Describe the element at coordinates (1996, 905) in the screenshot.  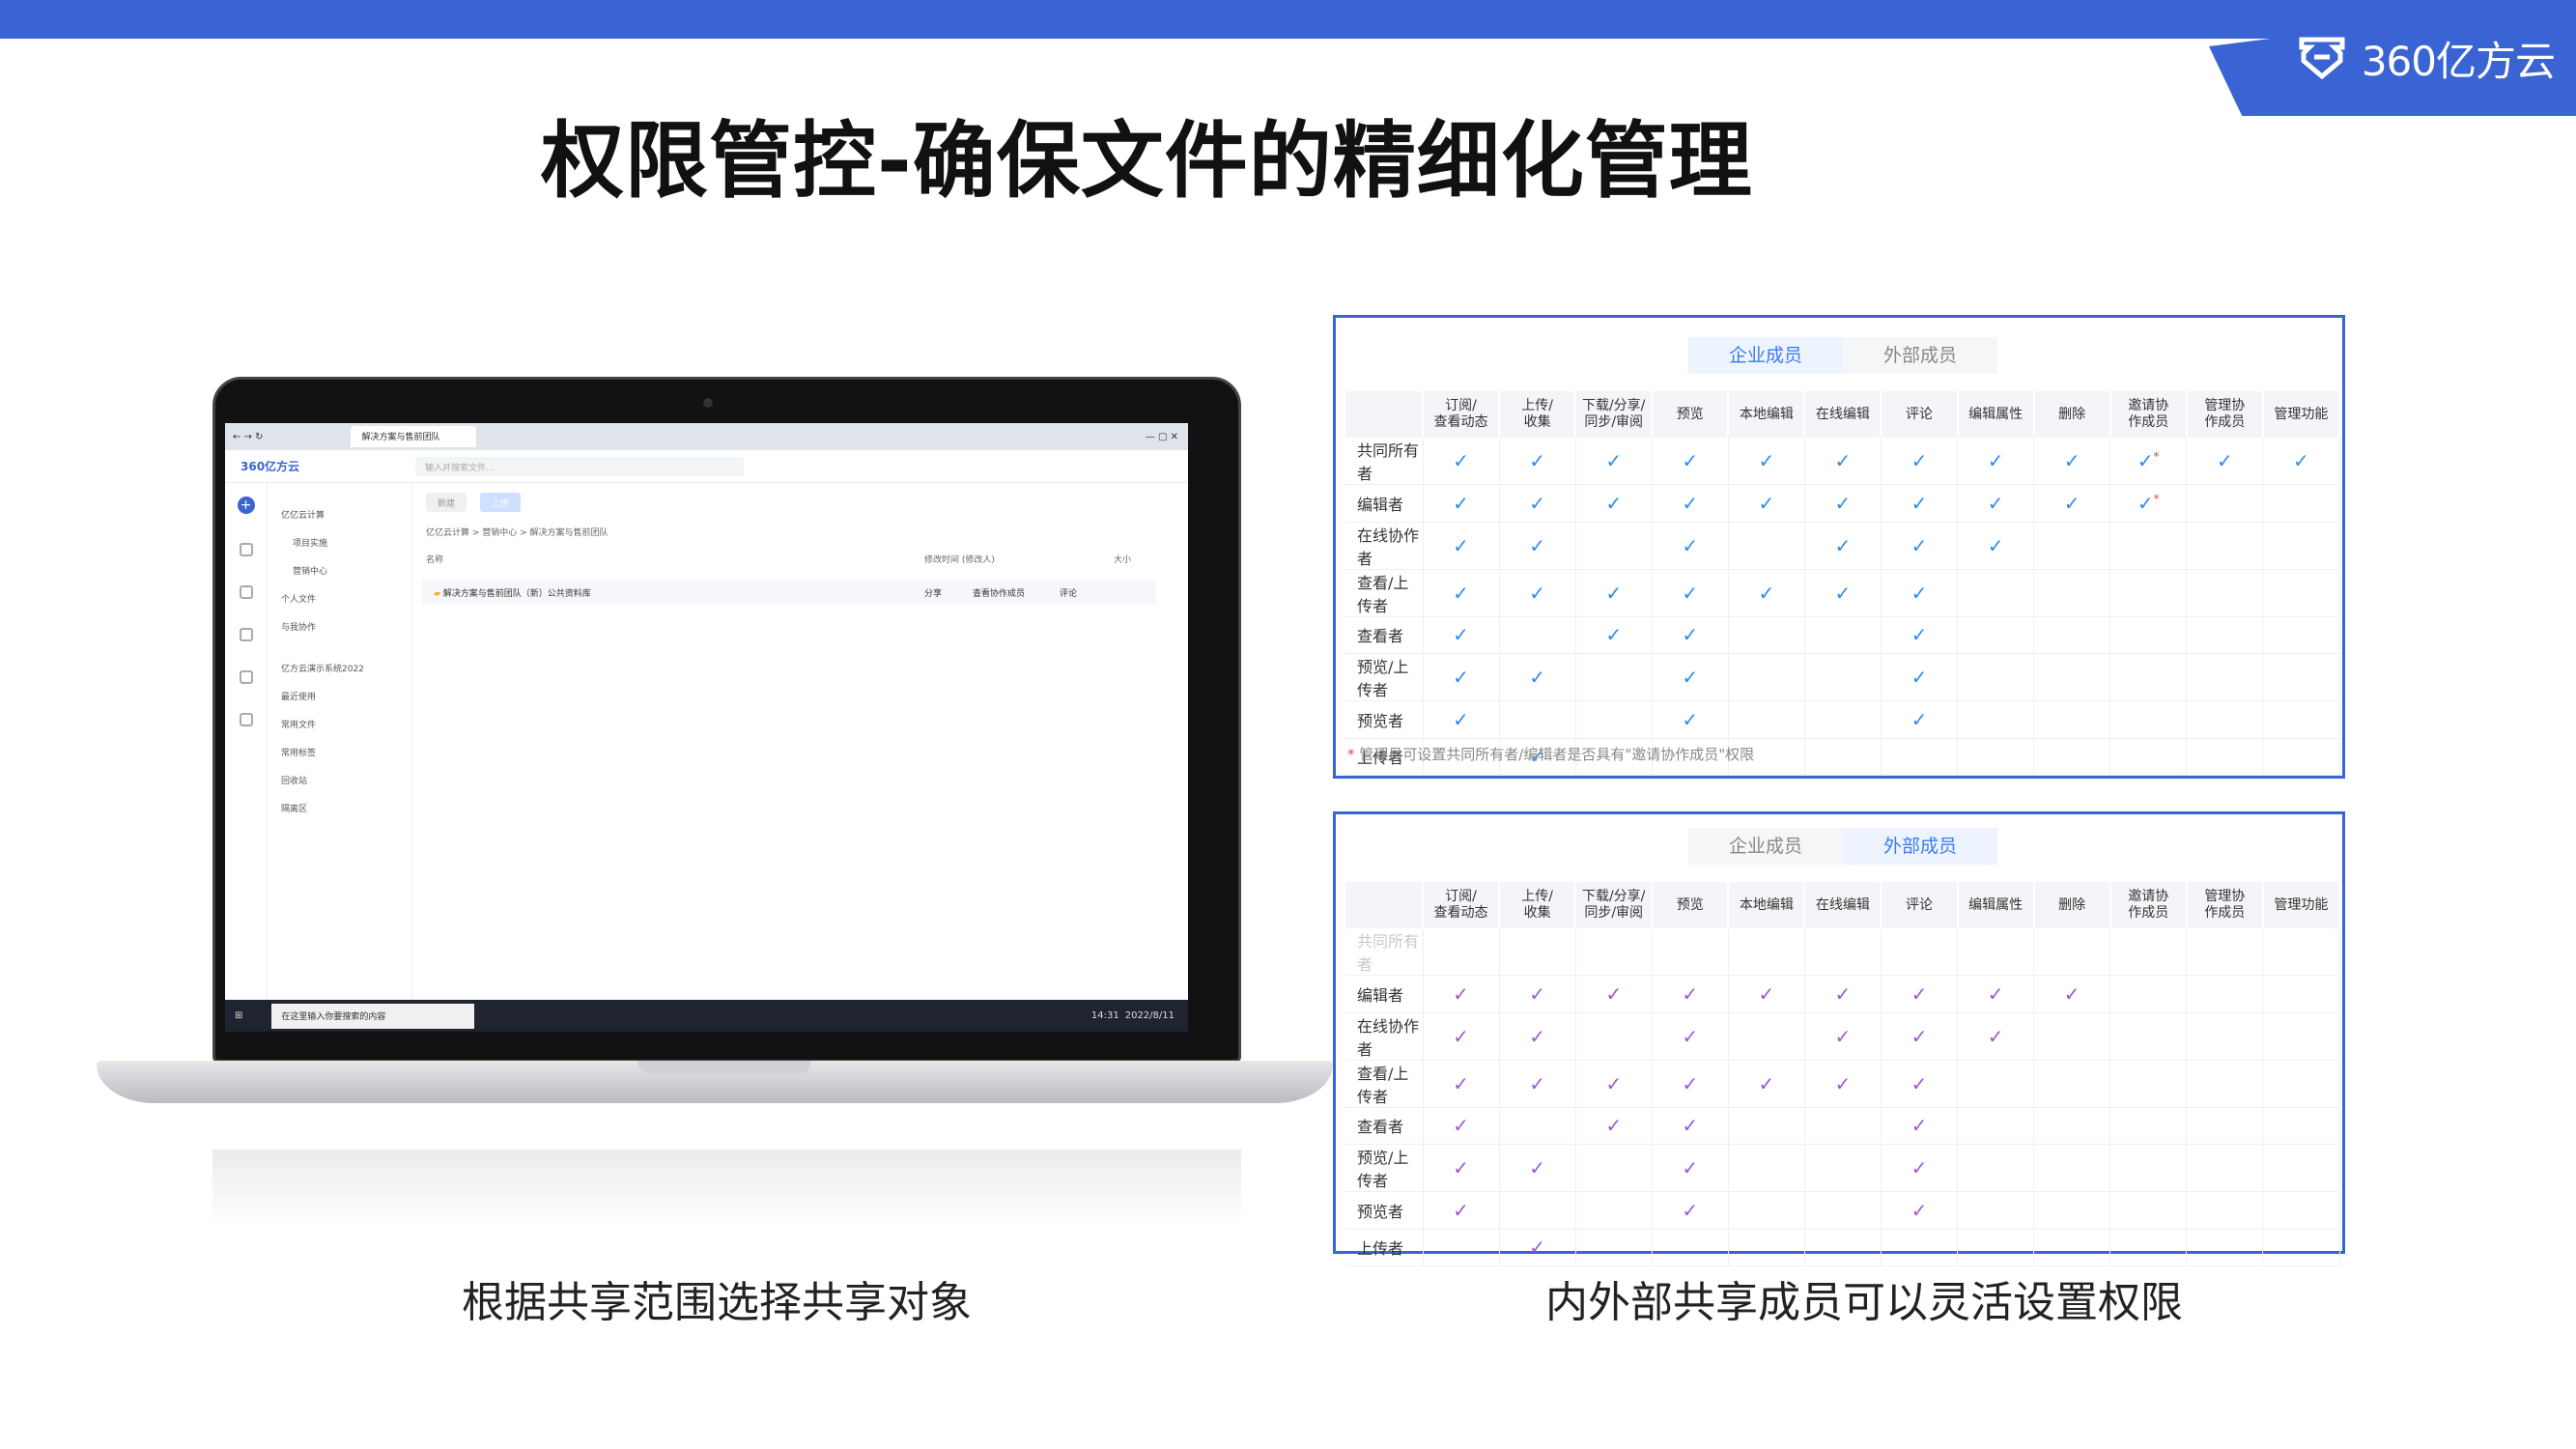
I see `column-header: 编辑属性` at that location.